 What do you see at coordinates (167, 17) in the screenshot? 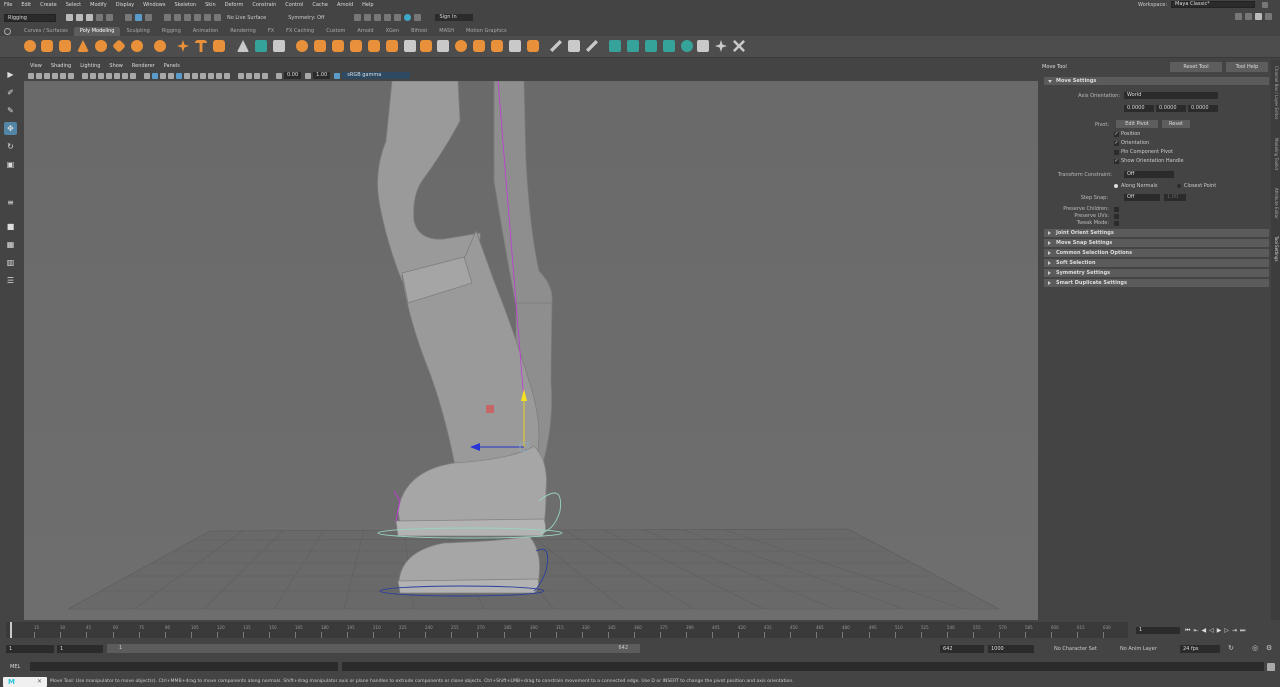
I see `snap-grid-icon` at bounding box center [167, 17].